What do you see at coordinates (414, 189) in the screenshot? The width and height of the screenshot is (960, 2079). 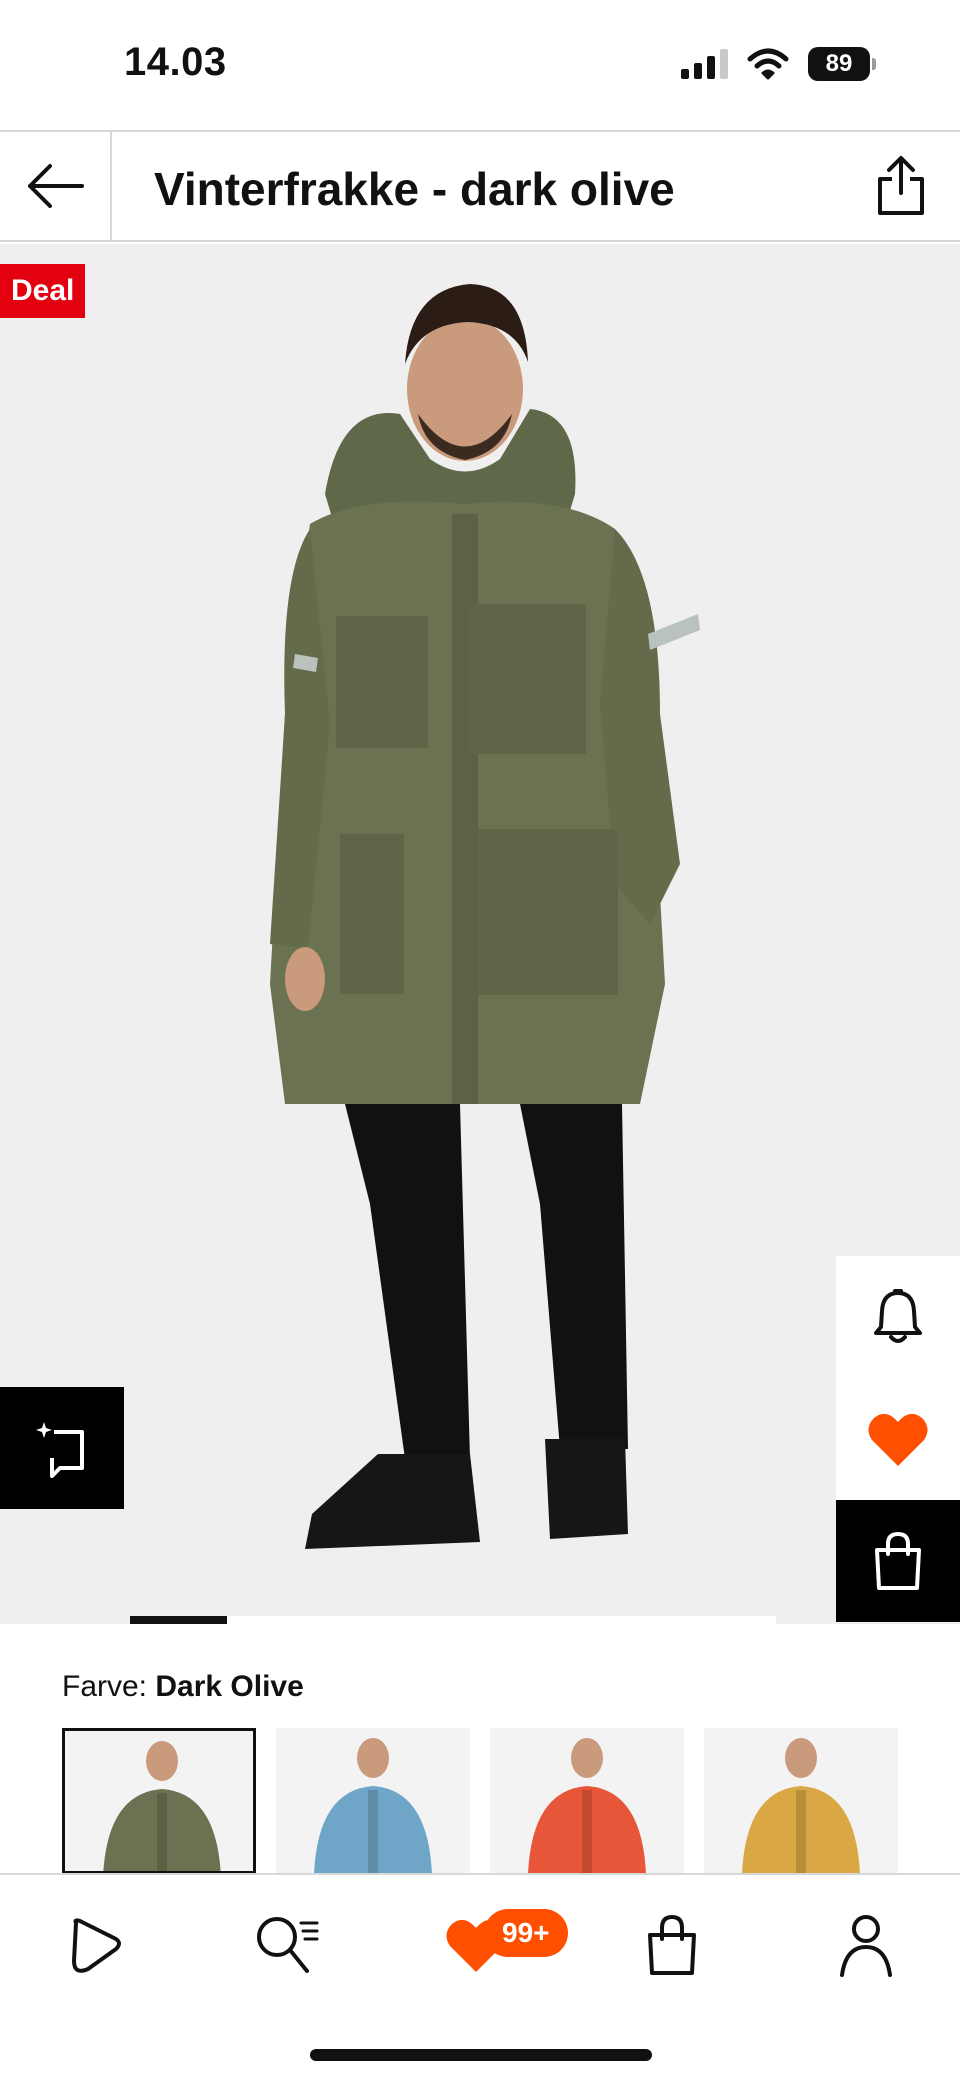 I see `page-title: Vinterfrakke - dark olive` at bounding box center [414, 189].